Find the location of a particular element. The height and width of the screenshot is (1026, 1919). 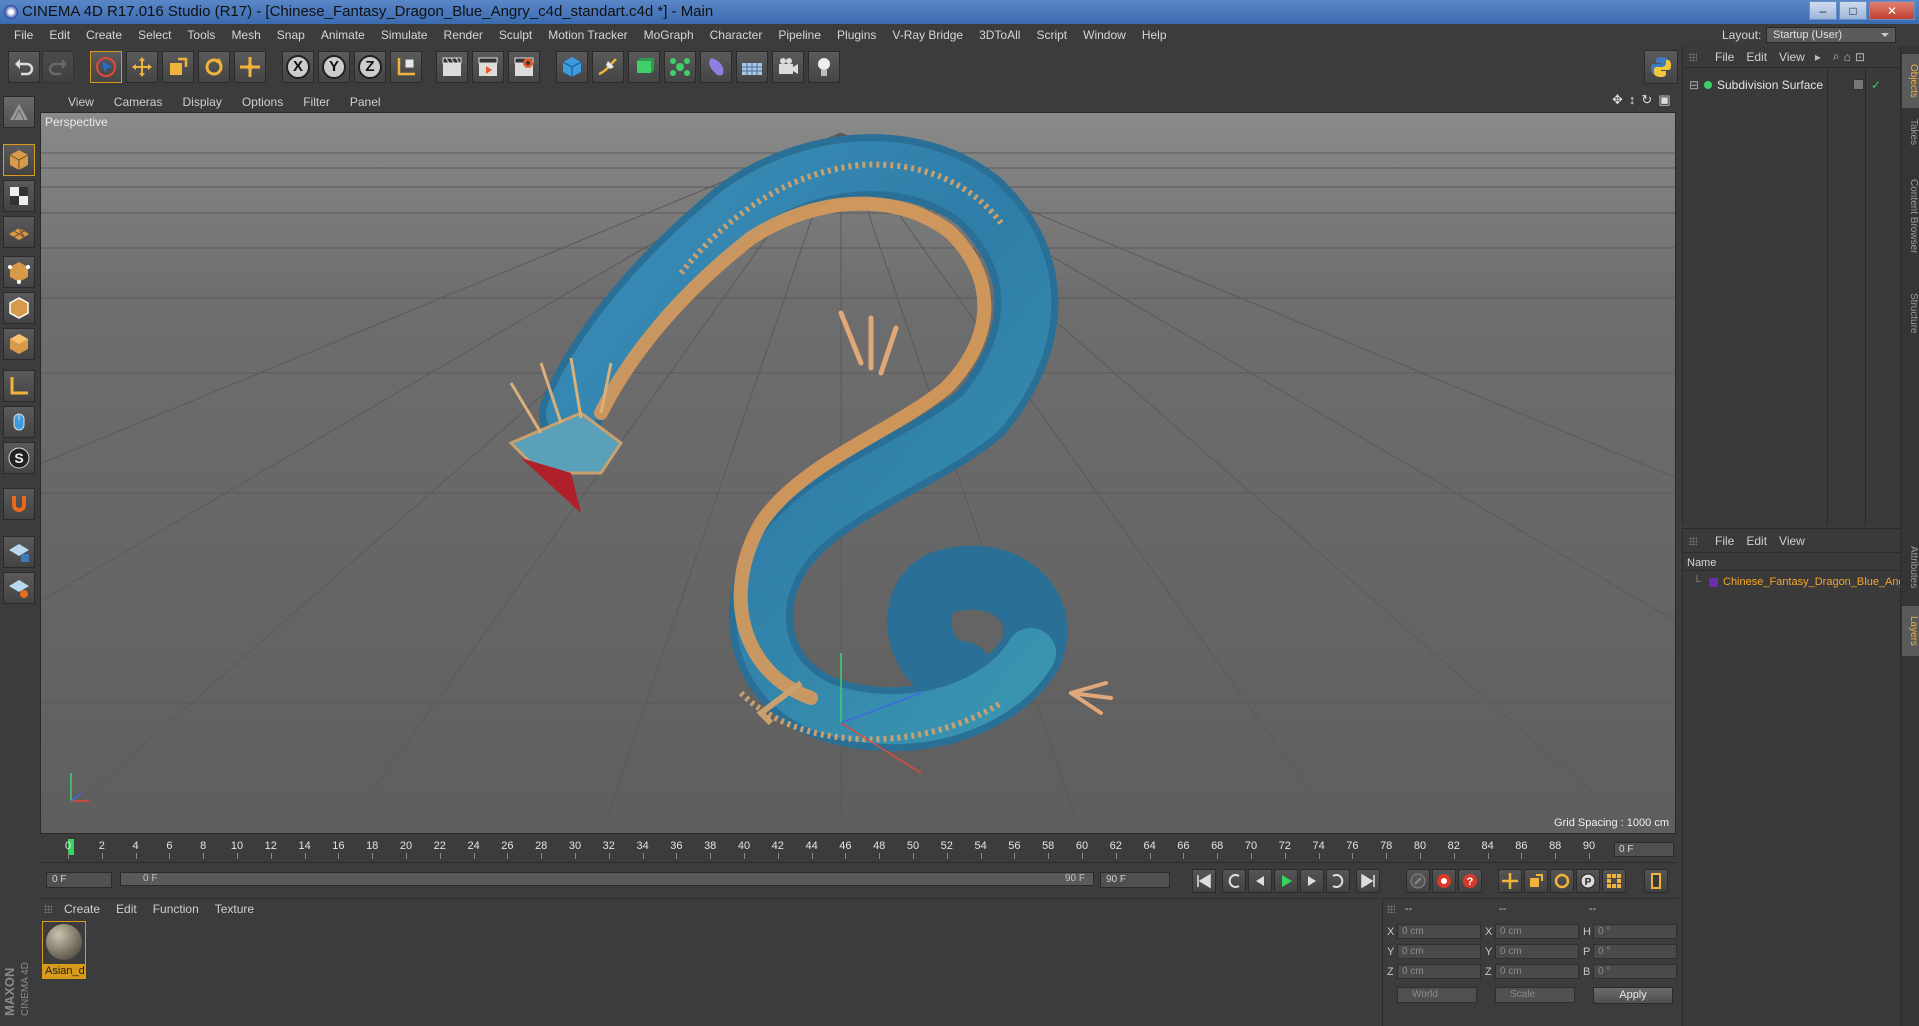

menu-mograph: MoGraph is located at coordinates (669, 35).